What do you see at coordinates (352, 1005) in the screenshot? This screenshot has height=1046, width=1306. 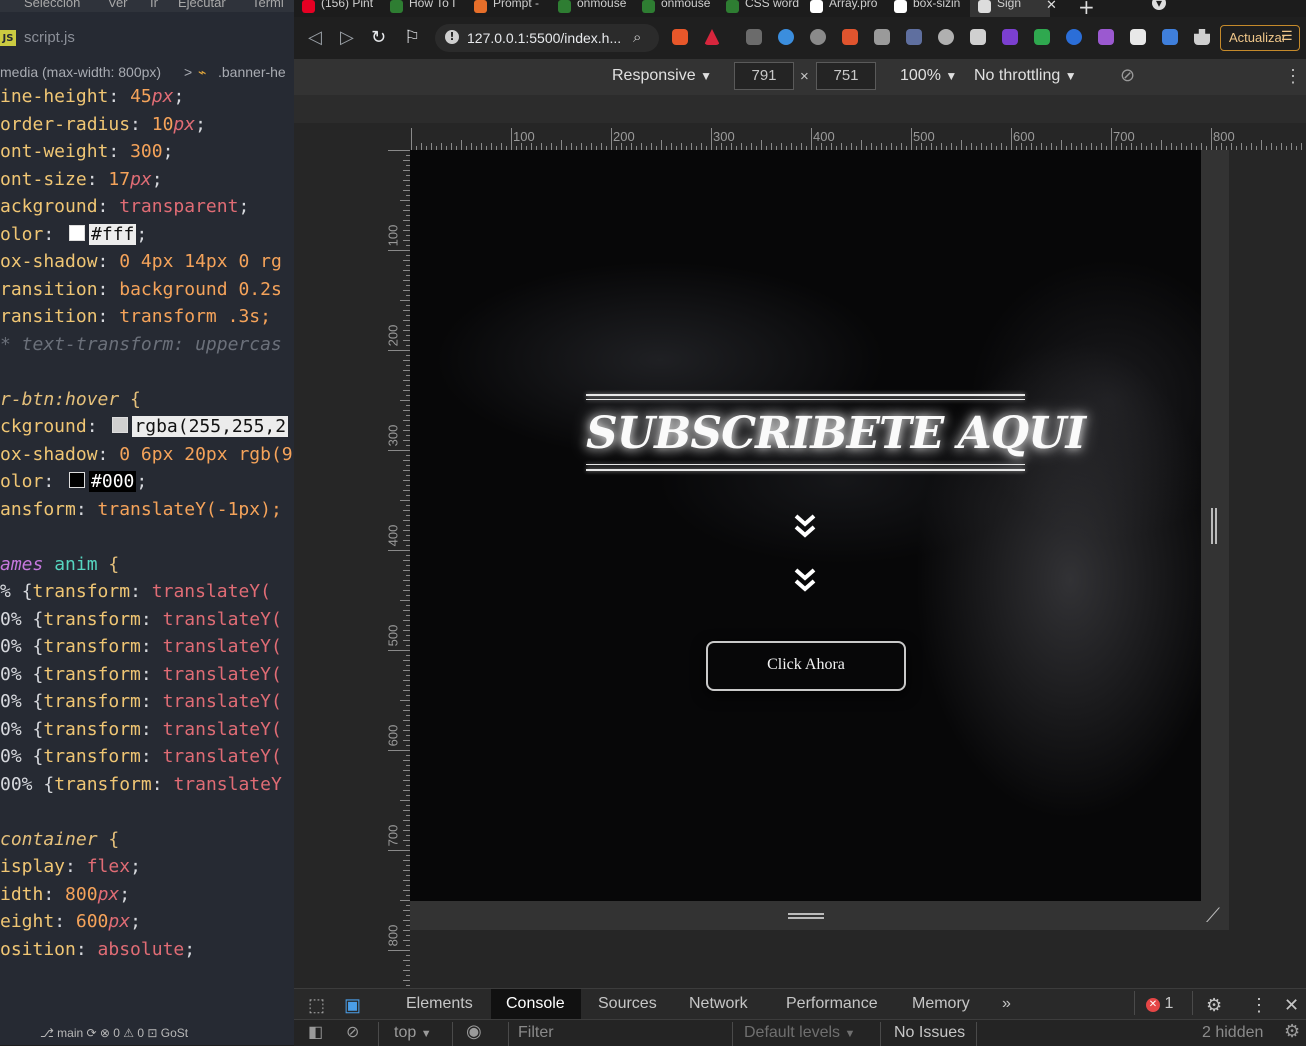 I see `device-toggle-icon: ▣` at bounding box center [352, 1005].